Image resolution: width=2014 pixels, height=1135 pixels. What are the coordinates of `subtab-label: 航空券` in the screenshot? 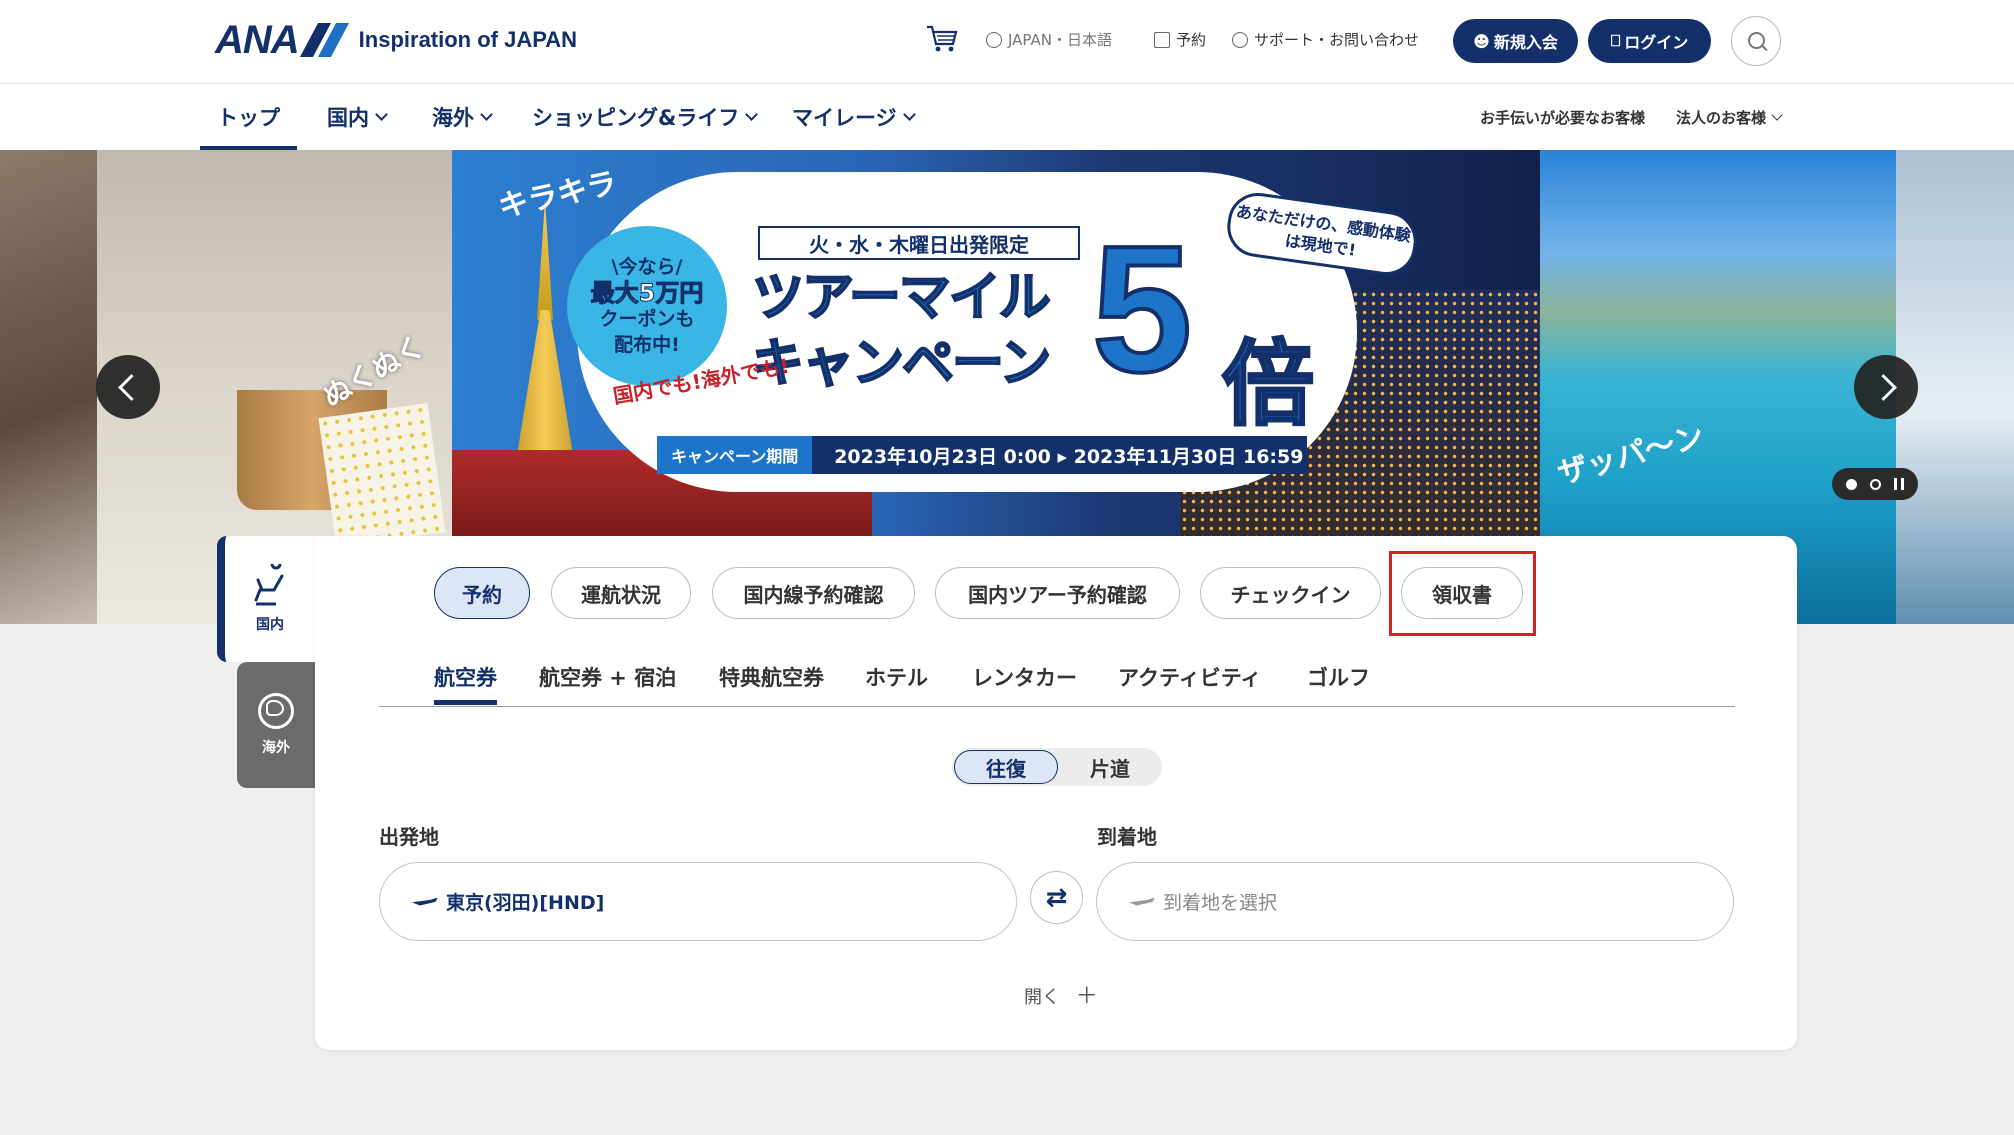 It's located at (465, 678).